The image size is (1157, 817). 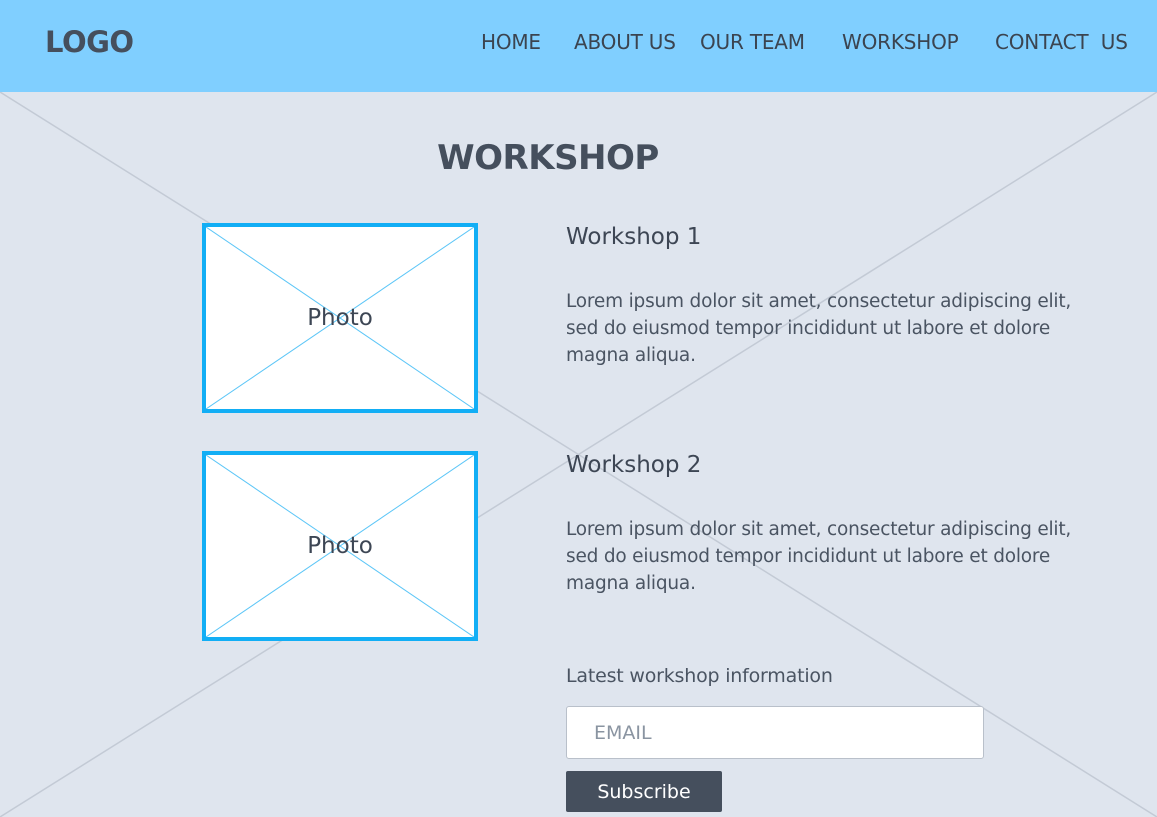 I want to click on nav-item-our-team: OUR TEAM, so click(x=752, y=42).